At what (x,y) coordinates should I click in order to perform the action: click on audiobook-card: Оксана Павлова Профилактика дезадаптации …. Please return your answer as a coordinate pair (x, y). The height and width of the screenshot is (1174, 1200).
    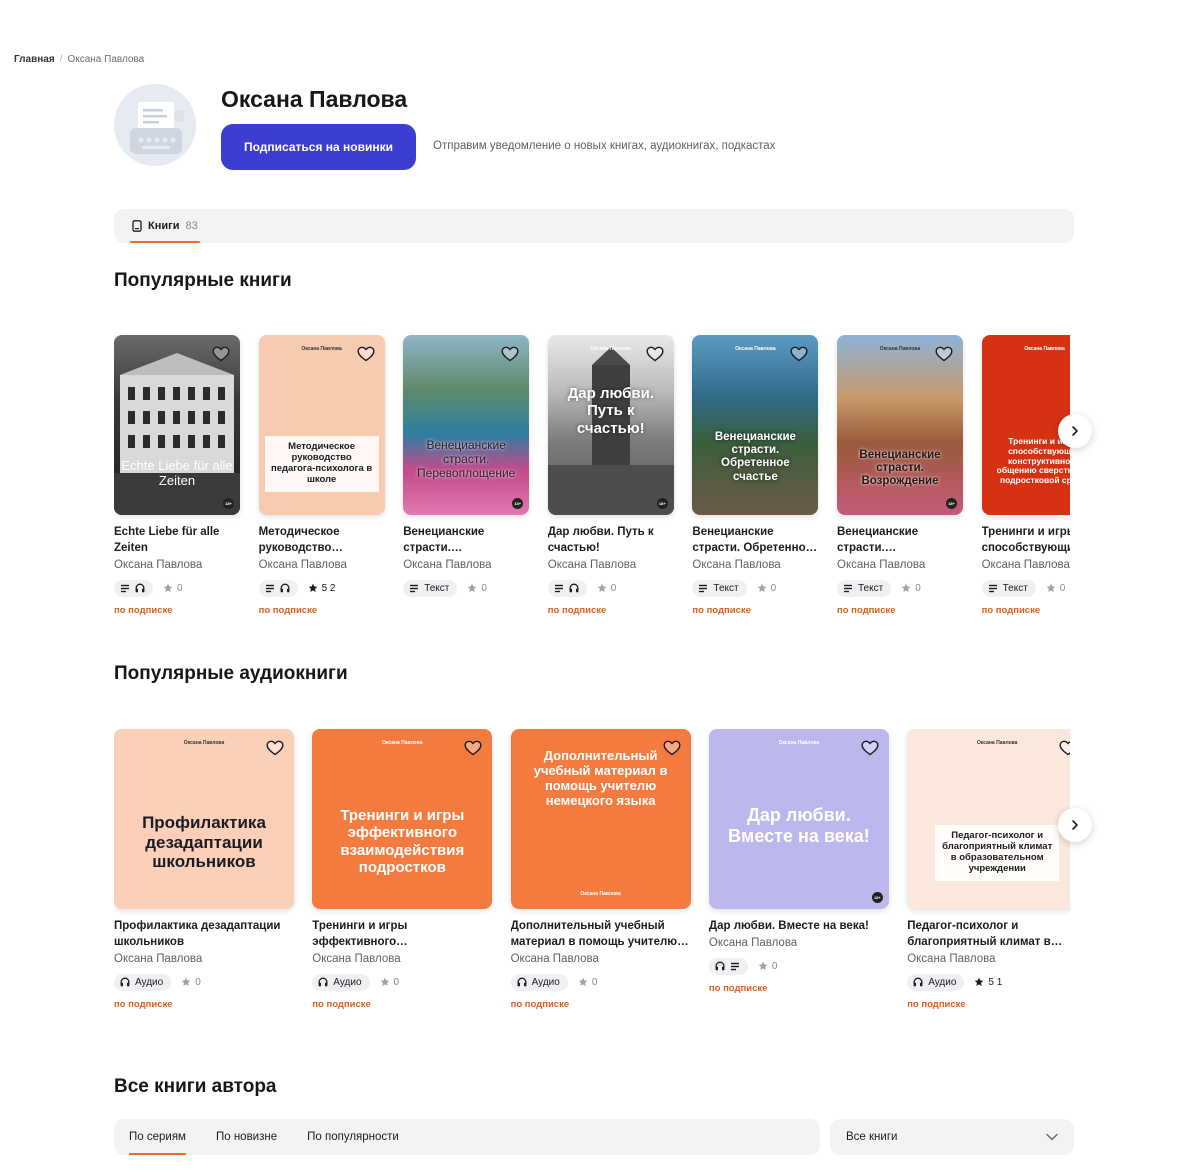
    Looking at the image, I should click on (204, 869).